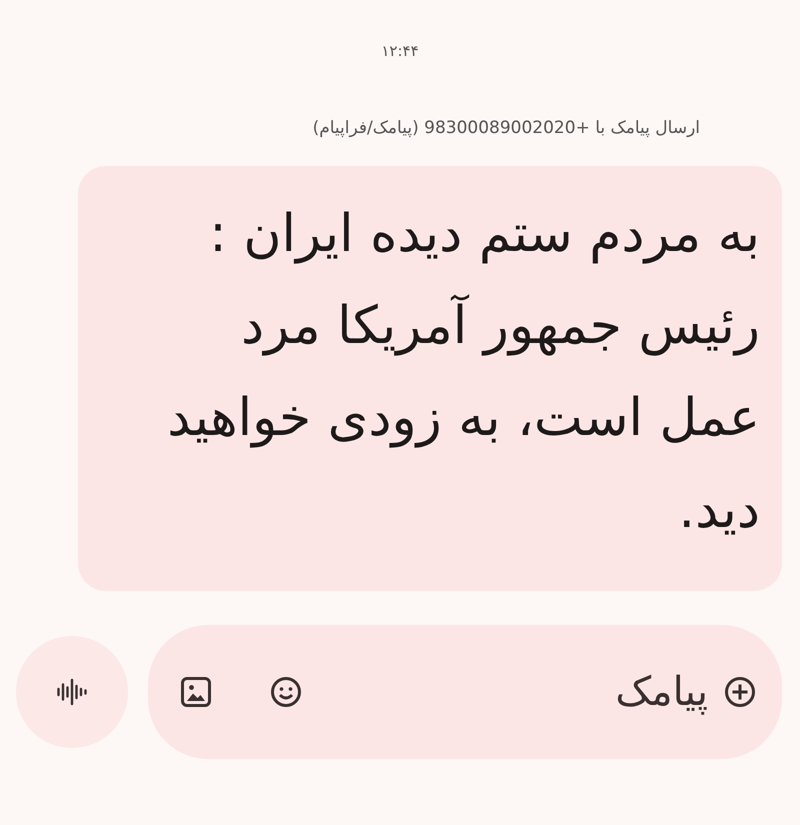 This screenshot has height=825, width=800. Describe the element at coordinates (540, 692) in the screenshot. I see `message-input: پیامک` at that location.